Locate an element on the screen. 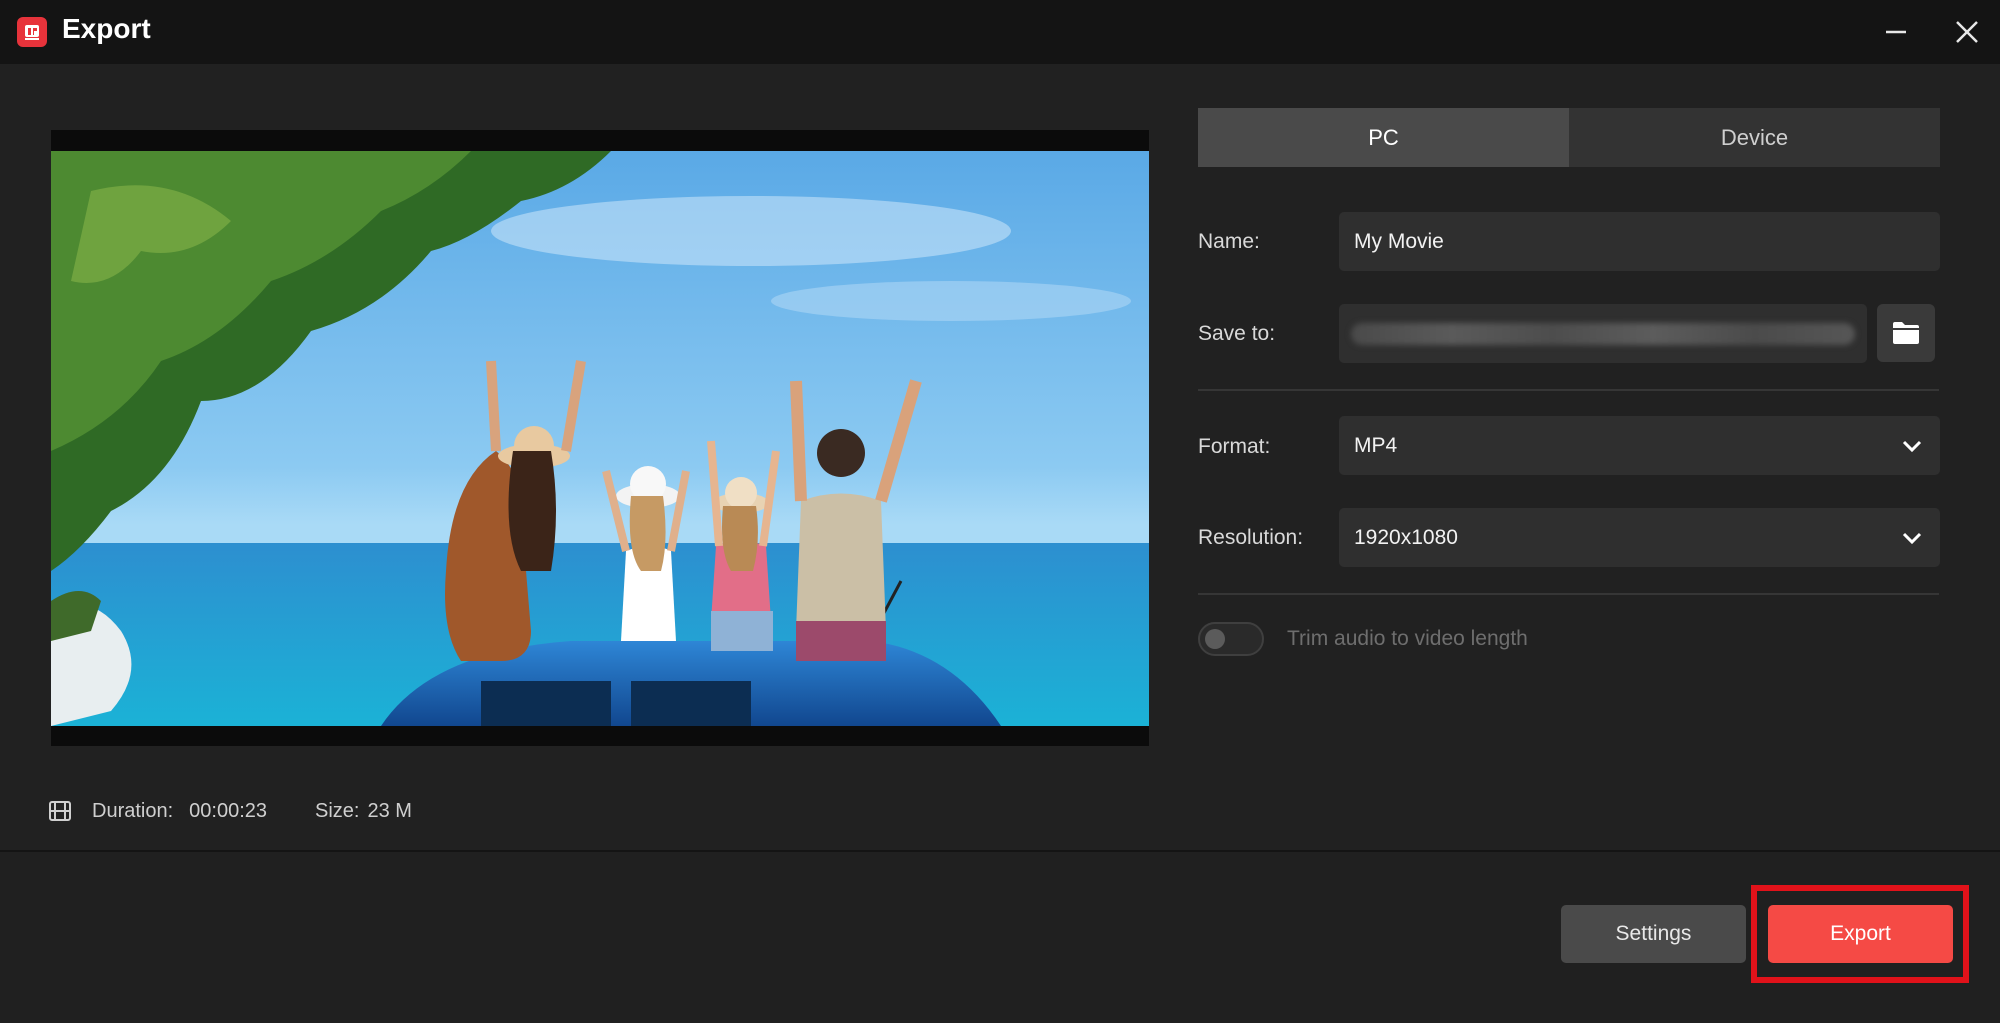 This screenshot has height=1023, width=2000. format-select: MP4 is located at coordinates (1639, 445).